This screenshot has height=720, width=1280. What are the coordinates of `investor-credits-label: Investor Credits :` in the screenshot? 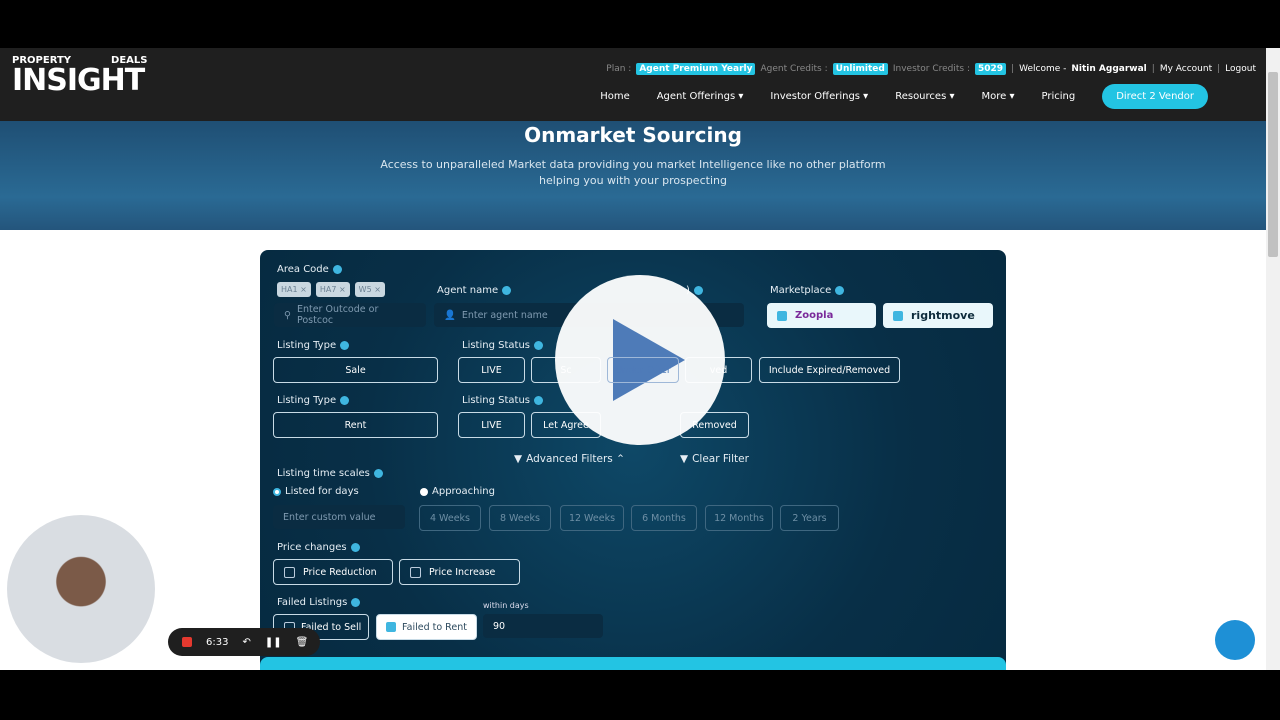 It's located at (931, 69).